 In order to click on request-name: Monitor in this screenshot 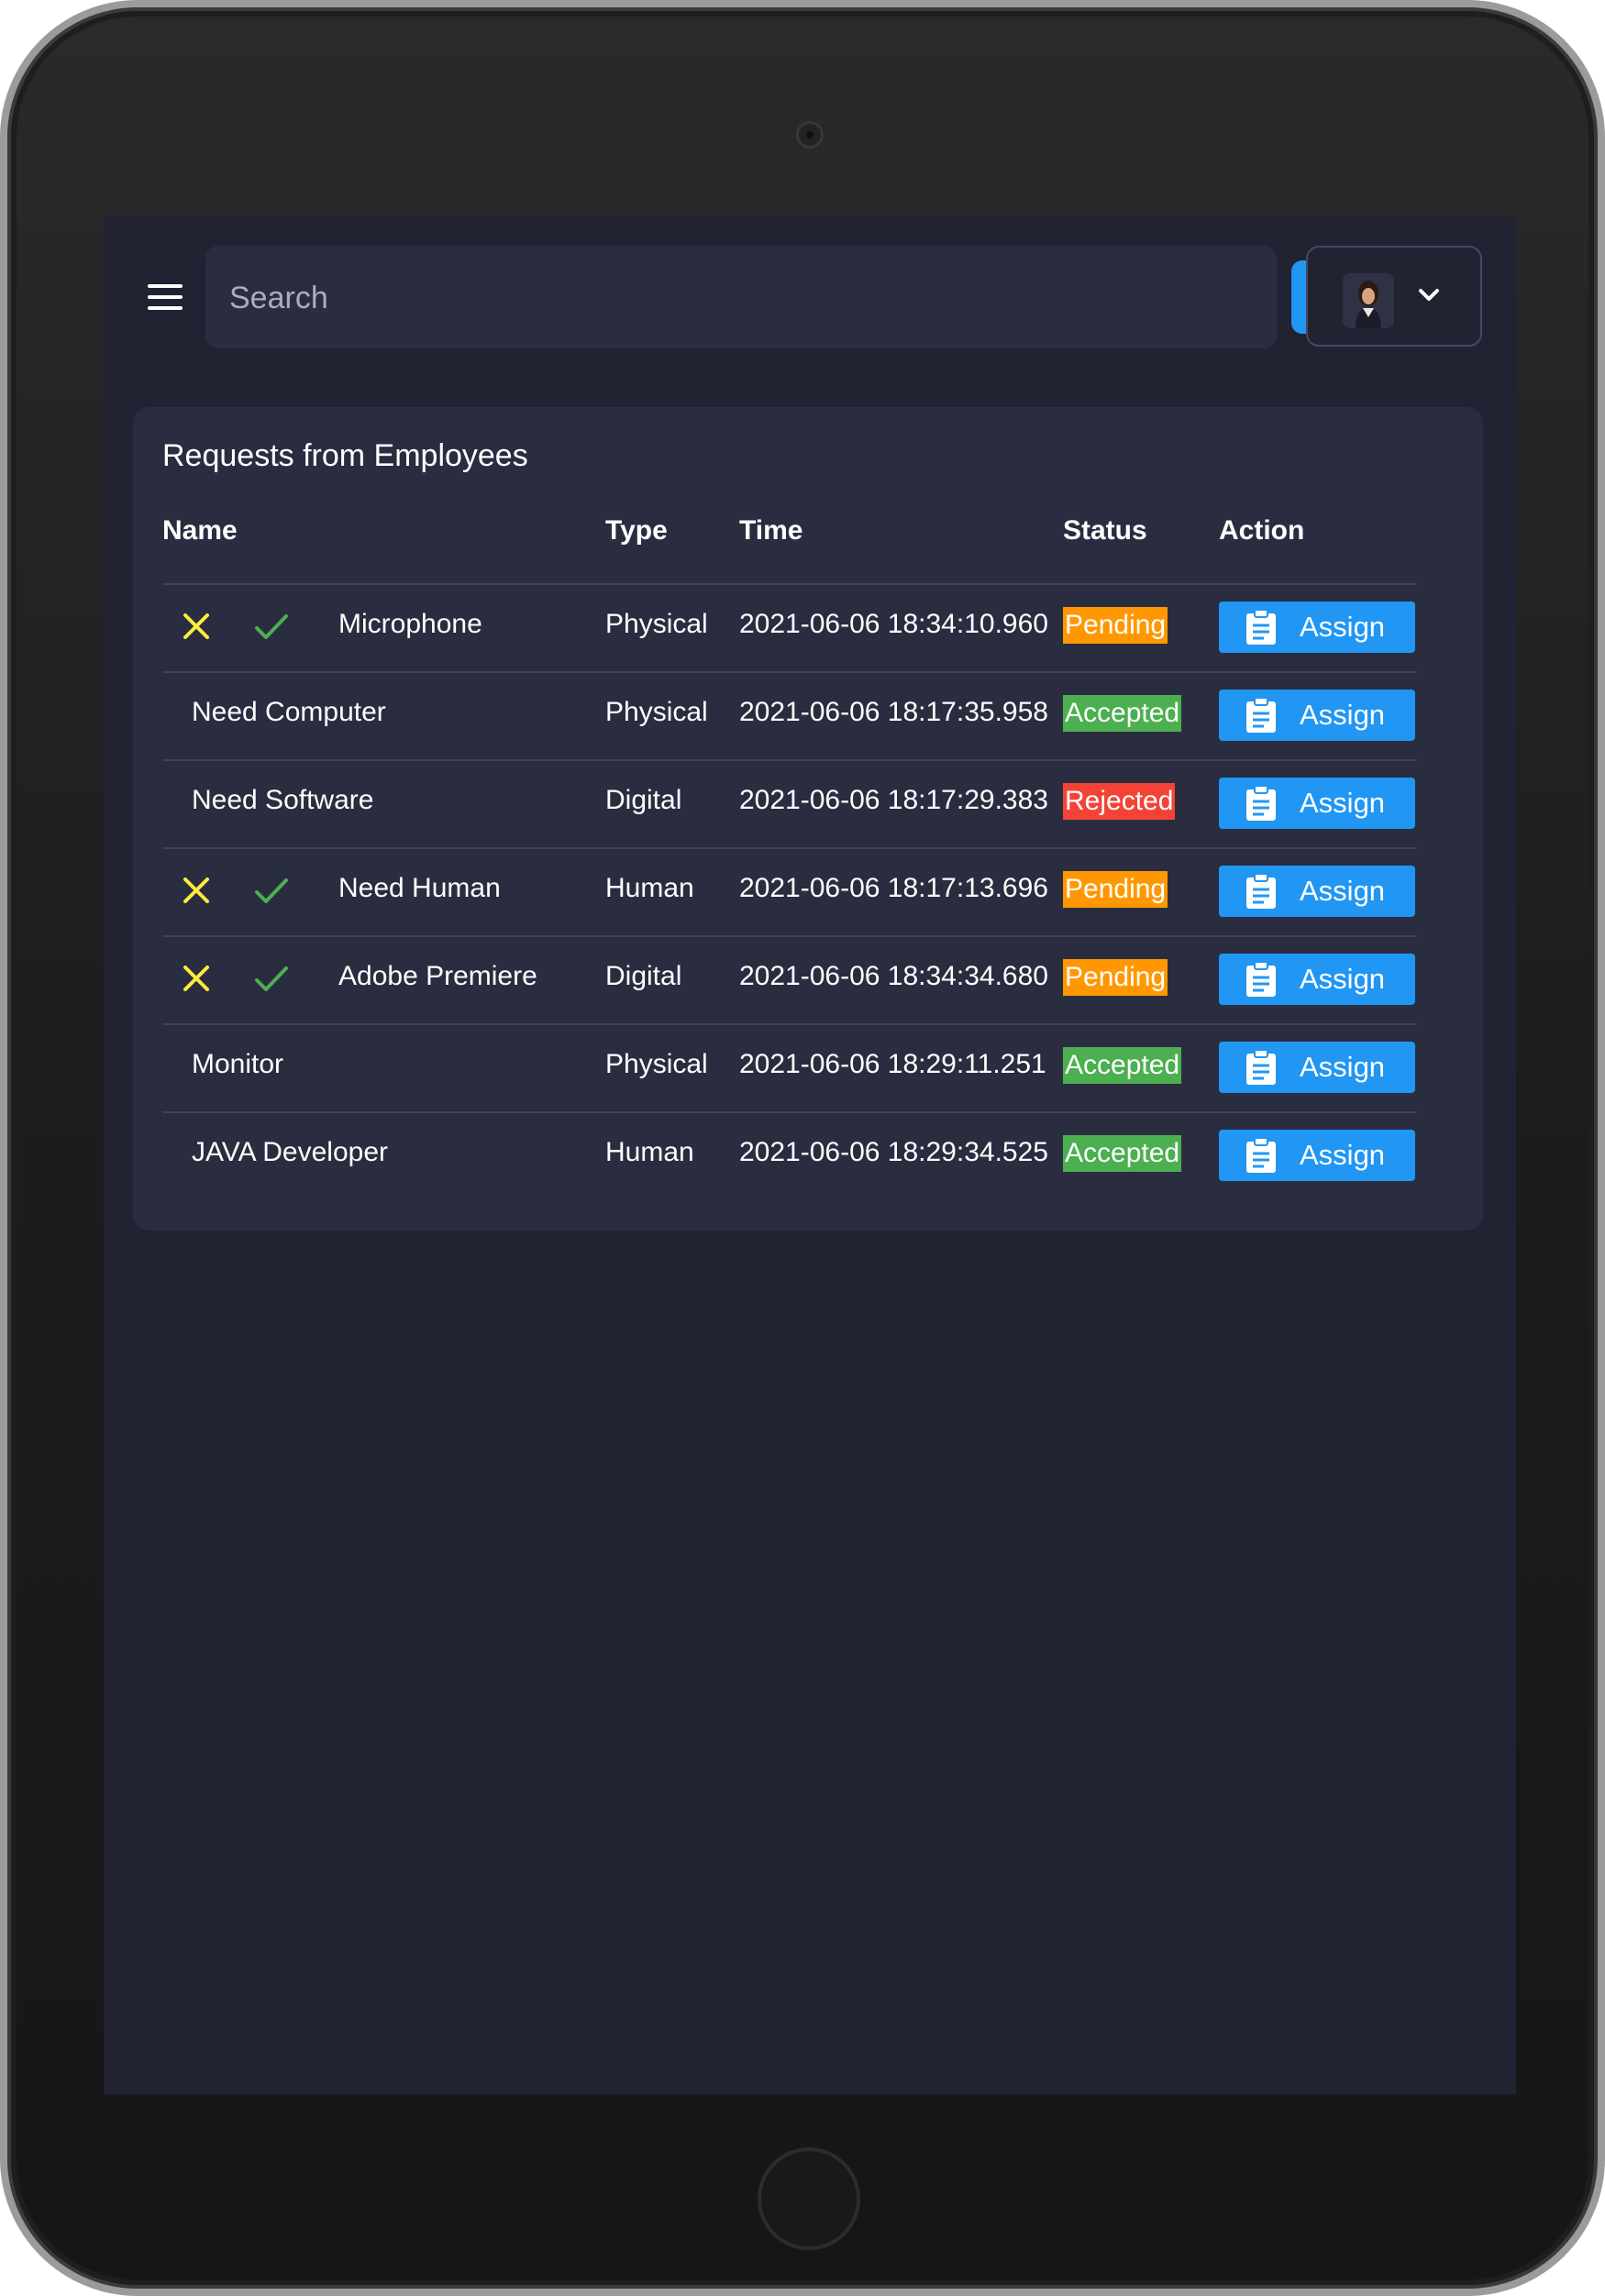, I will do `click(238, 1064)`.